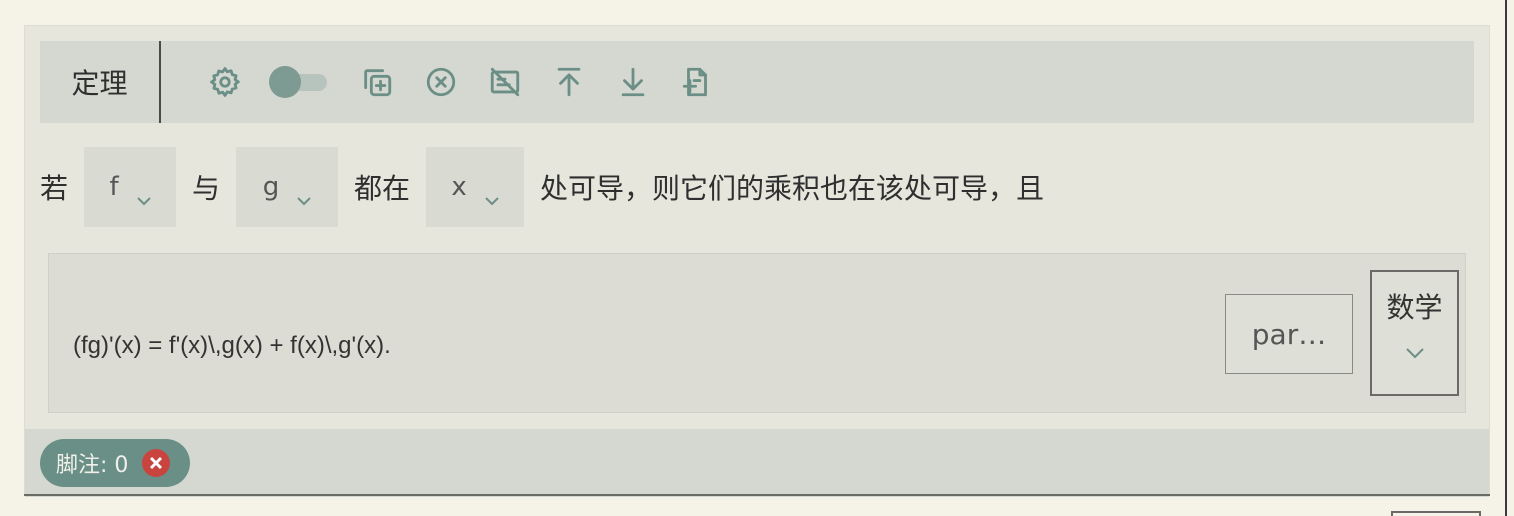  I want to click on sentence-text-3: 都在, so click(382, 188).